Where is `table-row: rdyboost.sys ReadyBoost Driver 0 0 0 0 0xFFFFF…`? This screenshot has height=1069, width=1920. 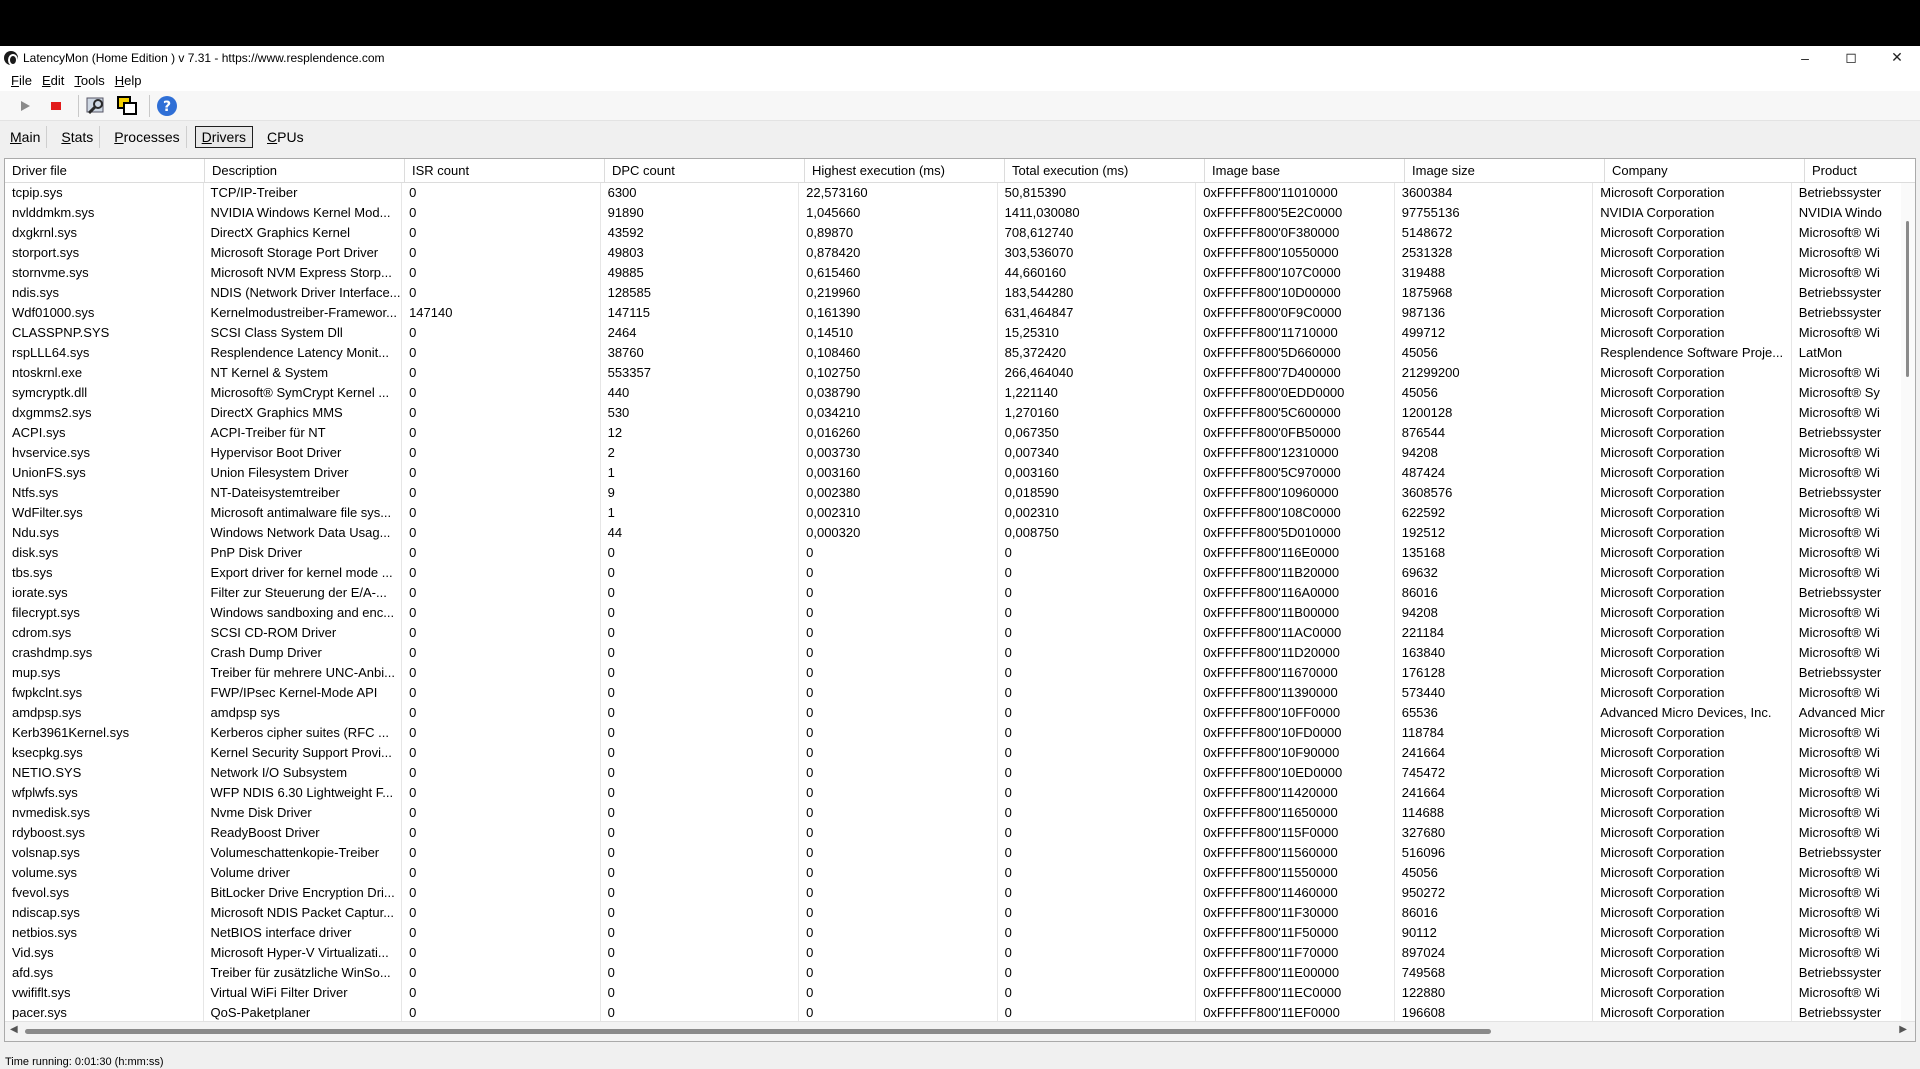
table-row: rdyboost.sys ReadyBoost Driver 0 0 0 0 0xFFFFF… is located at coordinates (953, 833).